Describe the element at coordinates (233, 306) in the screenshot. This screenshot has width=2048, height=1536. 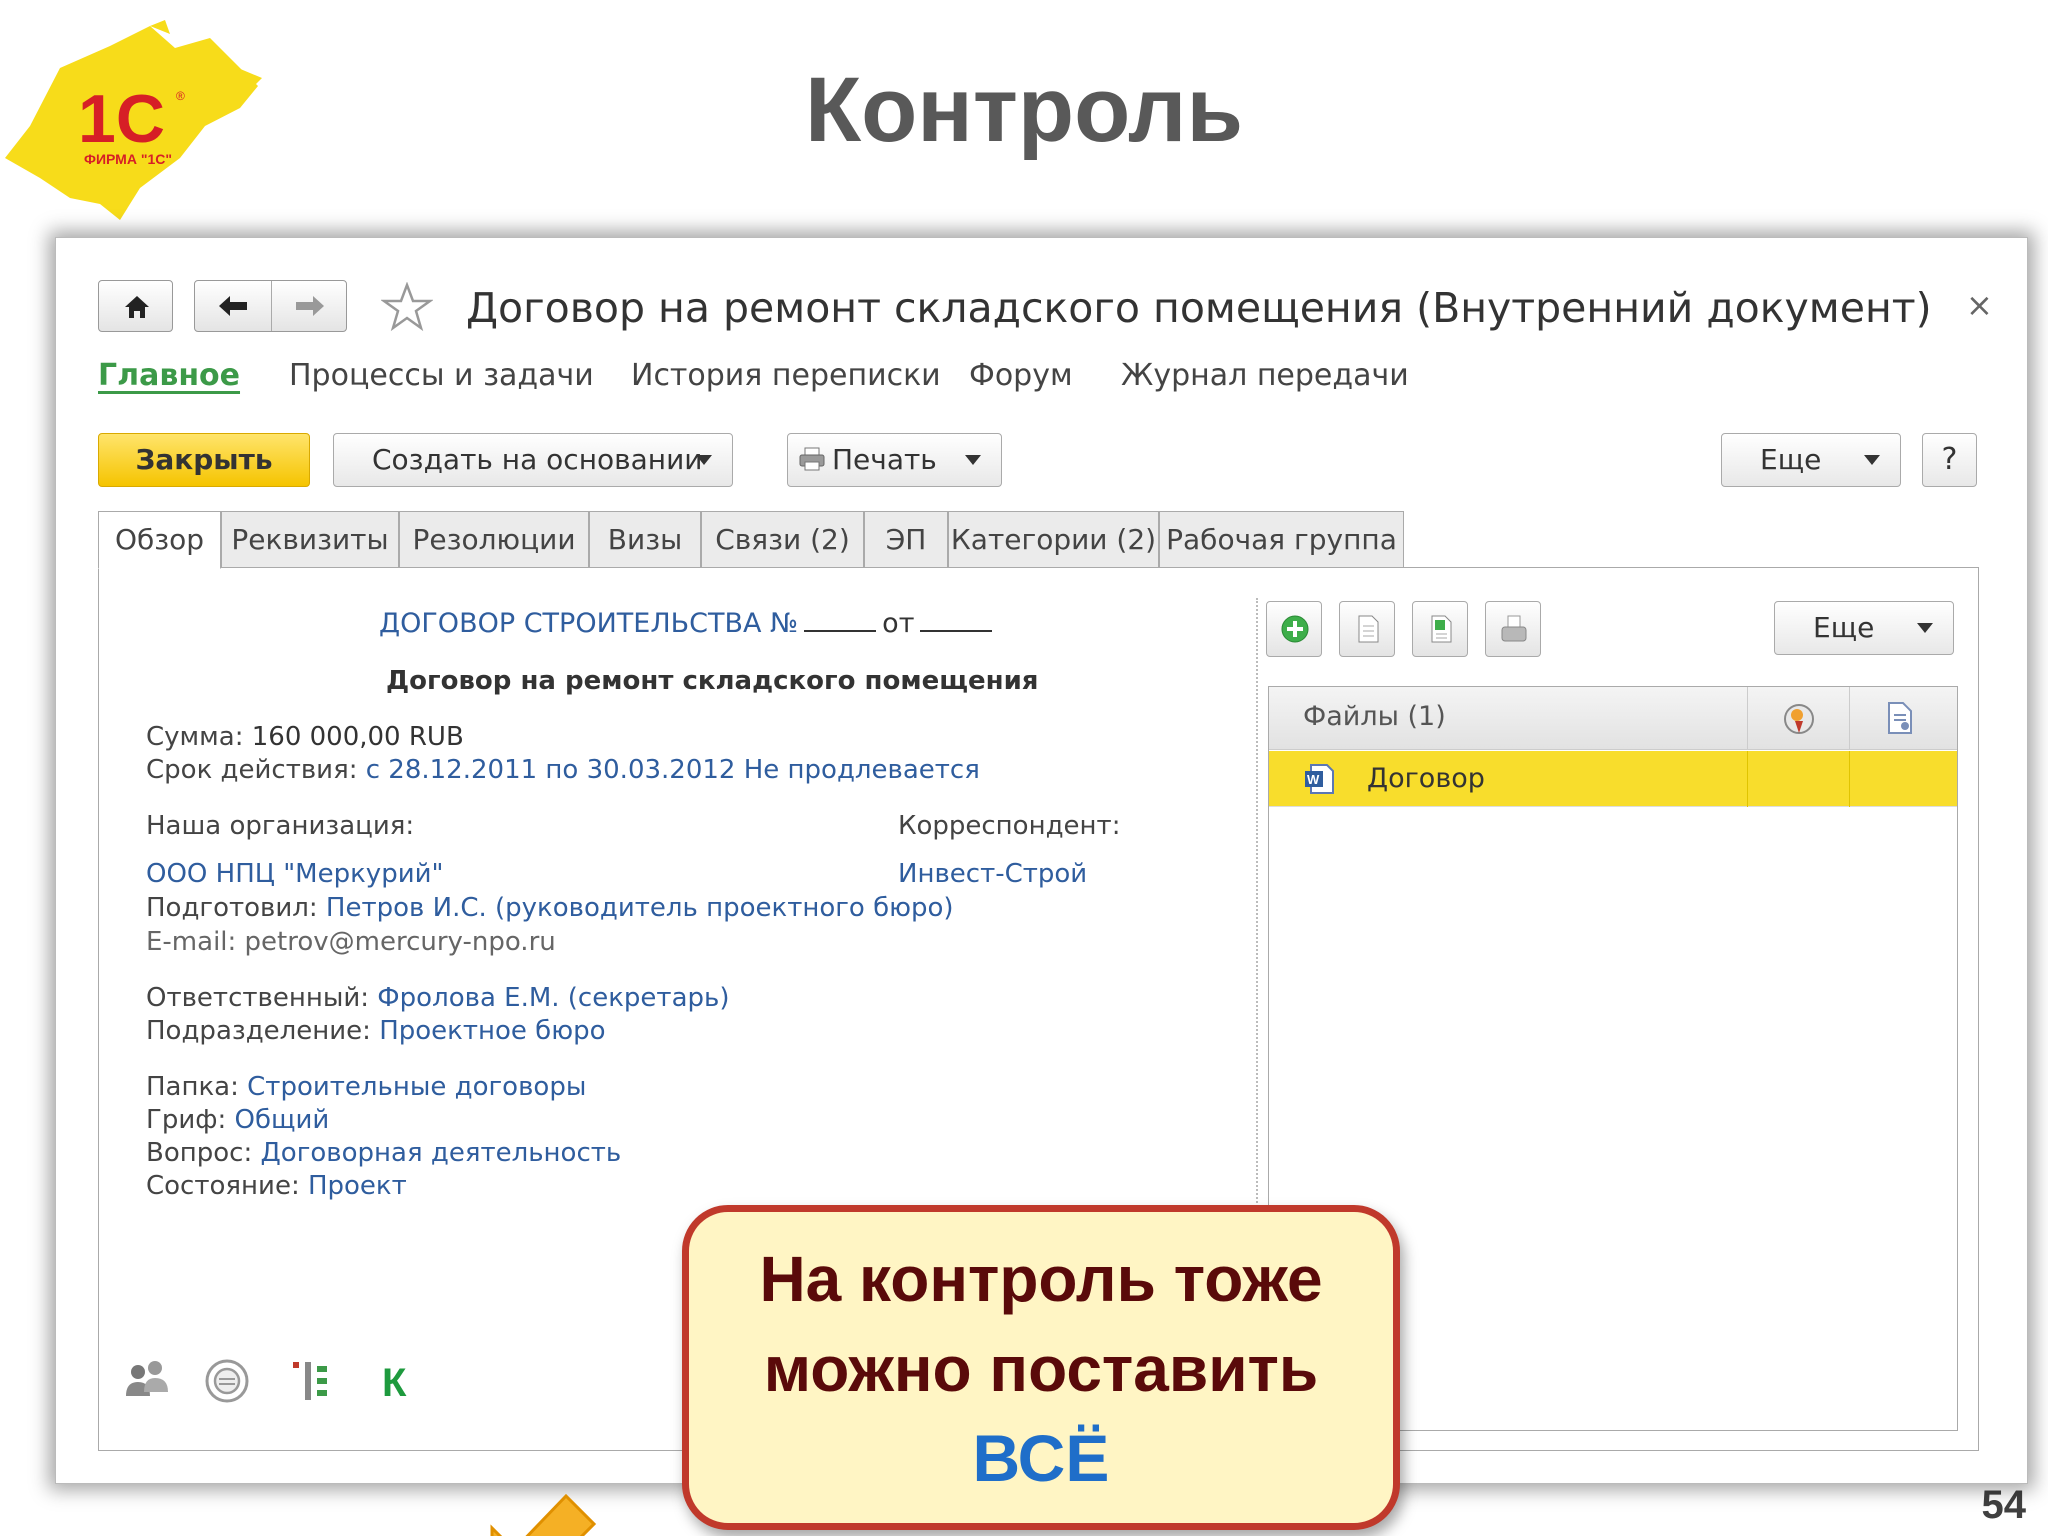
I see `back-button` at that location.